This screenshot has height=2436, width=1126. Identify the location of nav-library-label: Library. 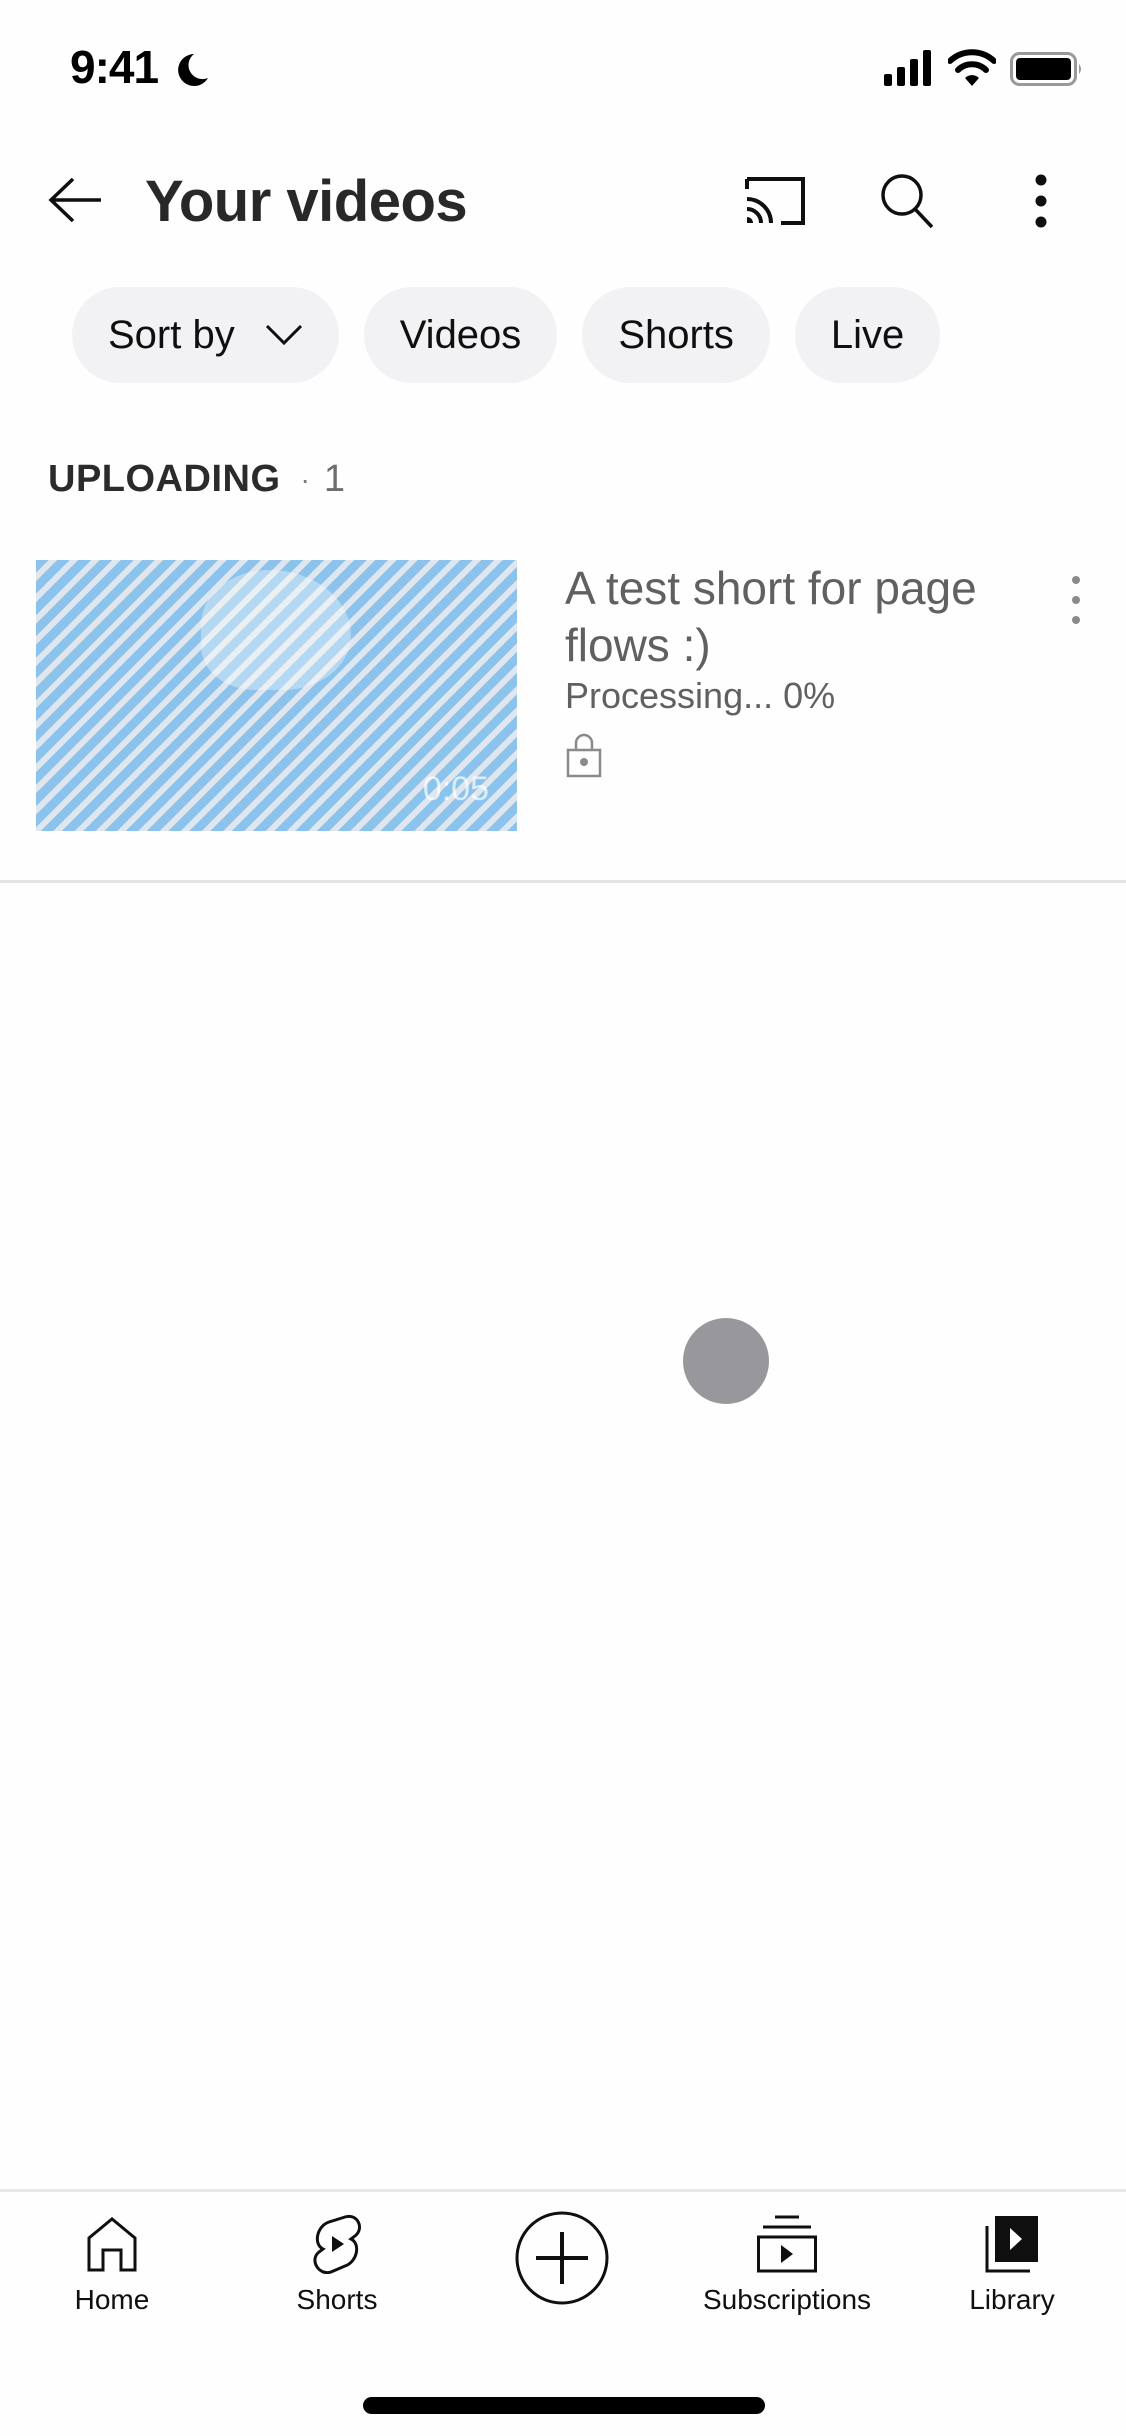
(1012, 2299).